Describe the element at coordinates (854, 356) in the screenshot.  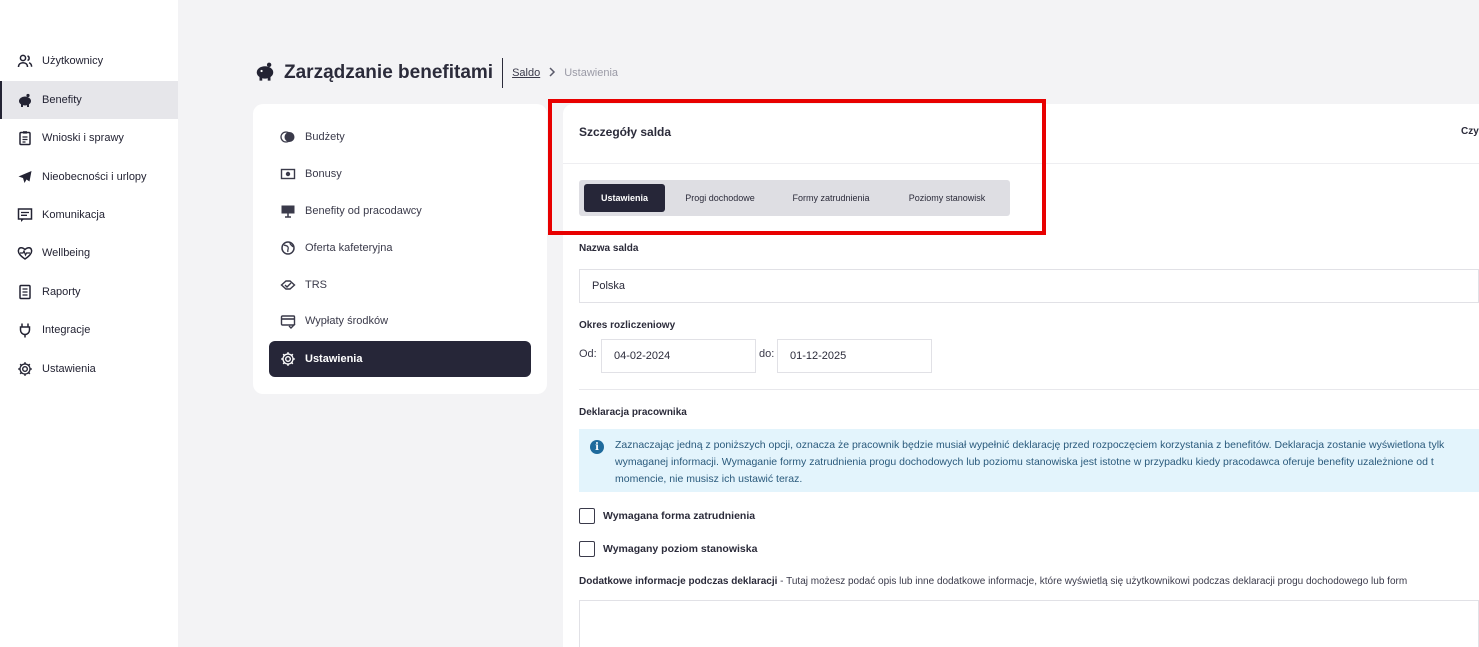
I see `to-date-input: 01-12-2025` at that location.